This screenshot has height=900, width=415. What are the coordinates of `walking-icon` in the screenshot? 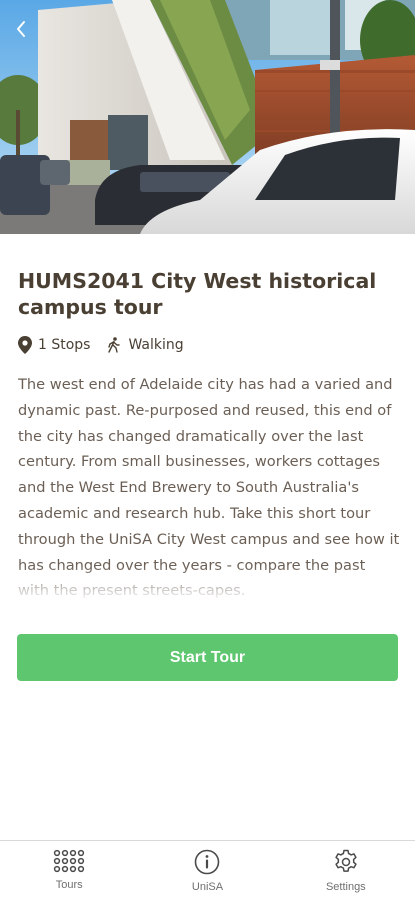 It's located at (114, 345).